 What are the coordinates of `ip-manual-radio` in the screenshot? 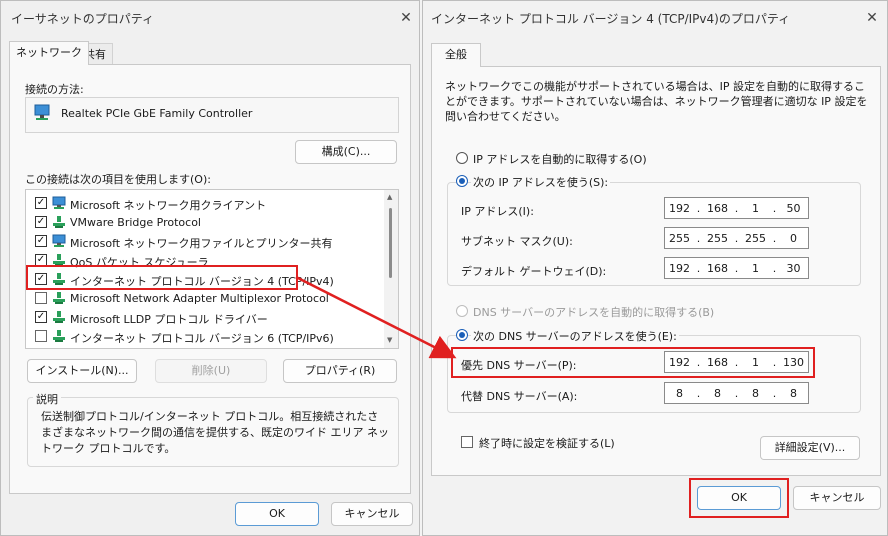 It's located at (462, 181).